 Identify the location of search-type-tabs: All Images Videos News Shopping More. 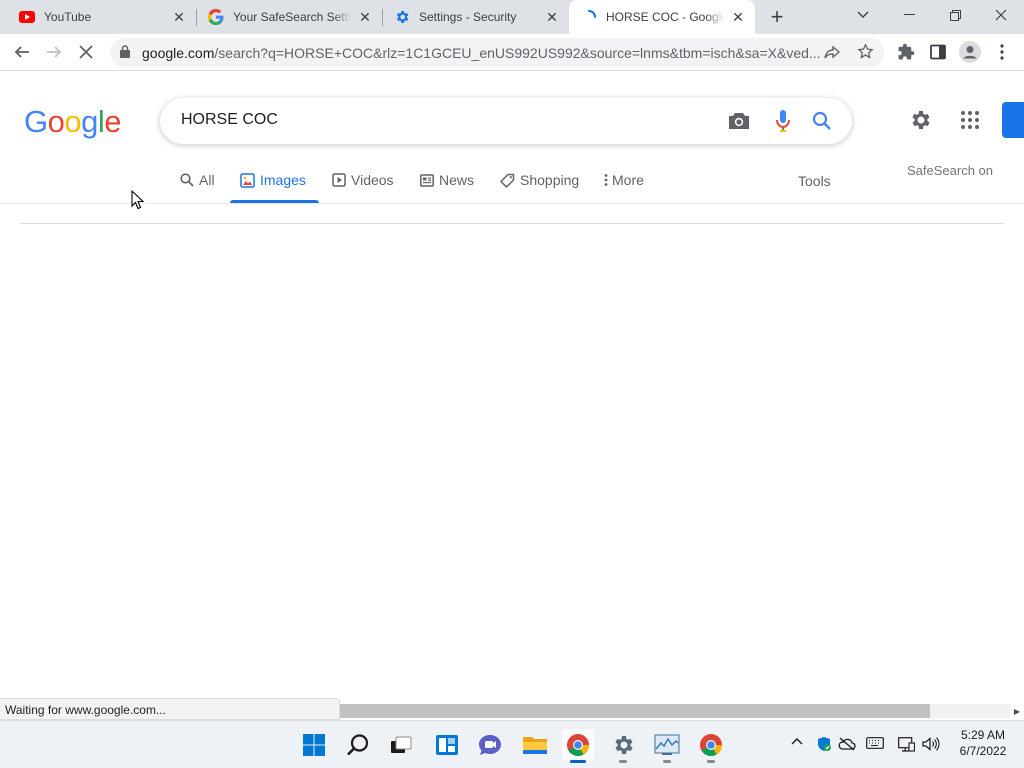
(512, 182).